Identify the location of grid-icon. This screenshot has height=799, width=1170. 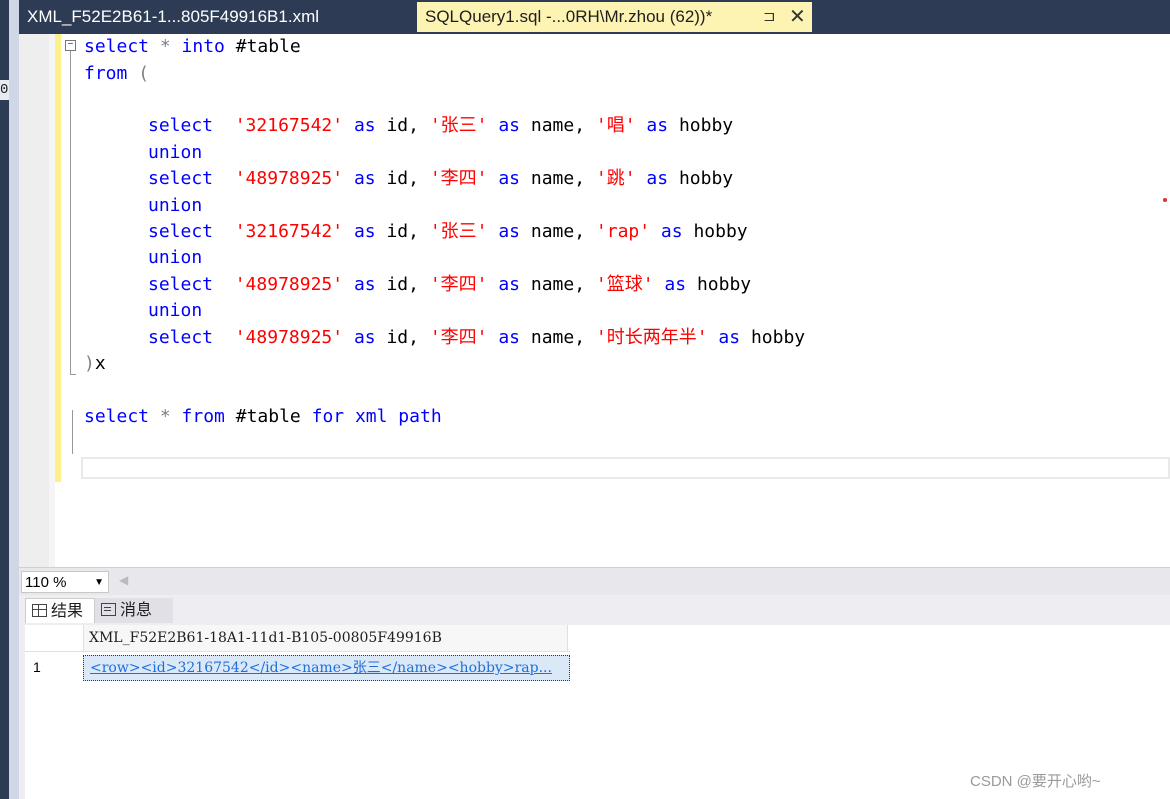
(39, 610).